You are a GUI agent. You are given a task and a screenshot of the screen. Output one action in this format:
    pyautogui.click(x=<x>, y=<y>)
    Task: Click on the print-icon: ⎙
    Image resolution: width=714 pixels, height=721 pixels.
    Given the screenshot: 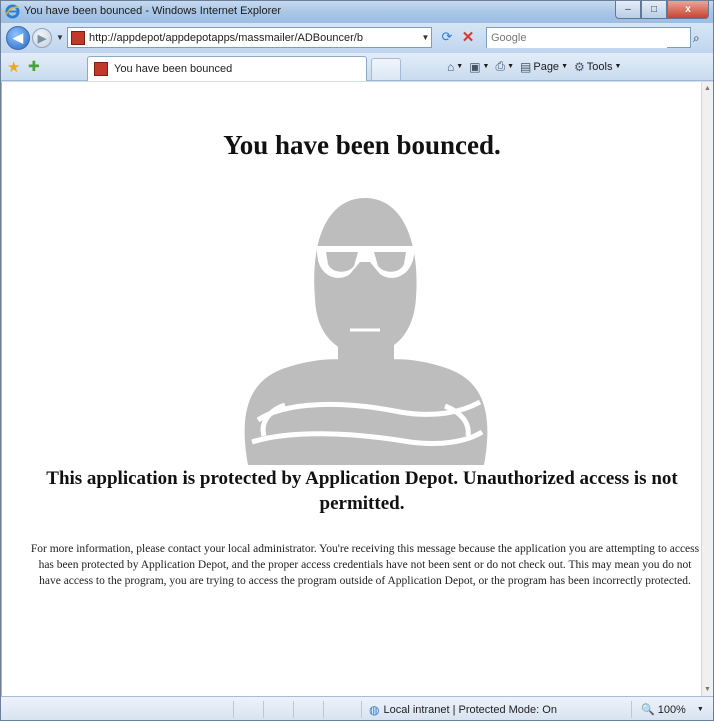 What is the action you would take?
    pyautogui.click(x=500, y=66)
    